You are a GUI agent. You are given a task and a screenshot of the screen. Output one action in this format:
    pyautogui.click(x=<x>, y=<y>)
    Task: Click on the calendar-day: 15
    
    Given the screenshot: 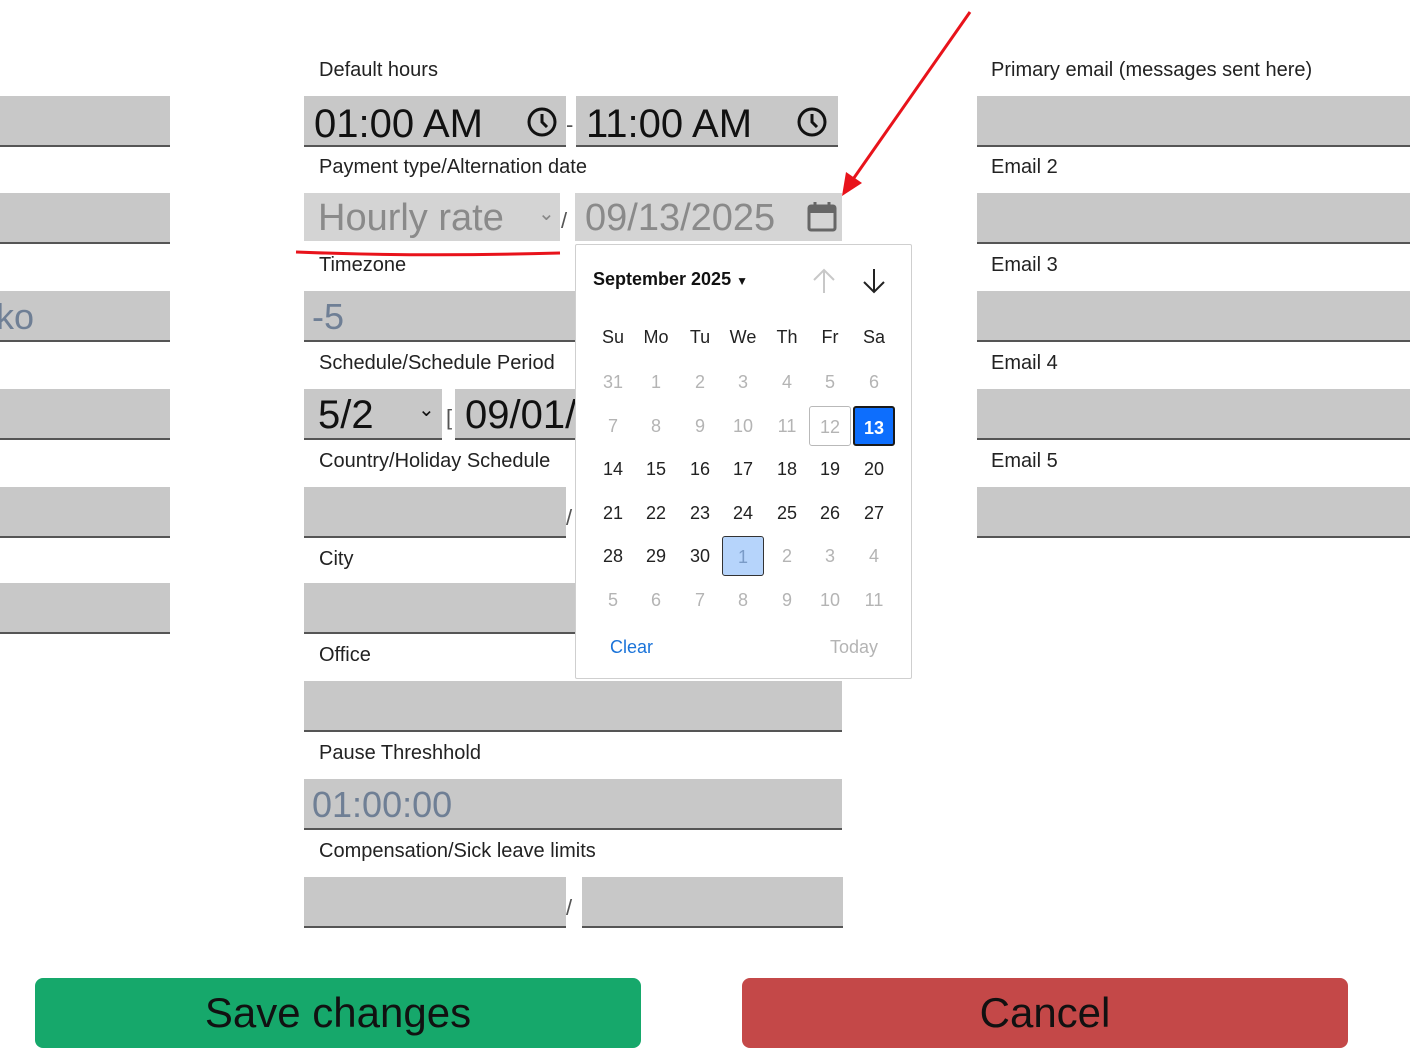 What is the action you would take?
    pyautogui.click(x=656, y=469)
    